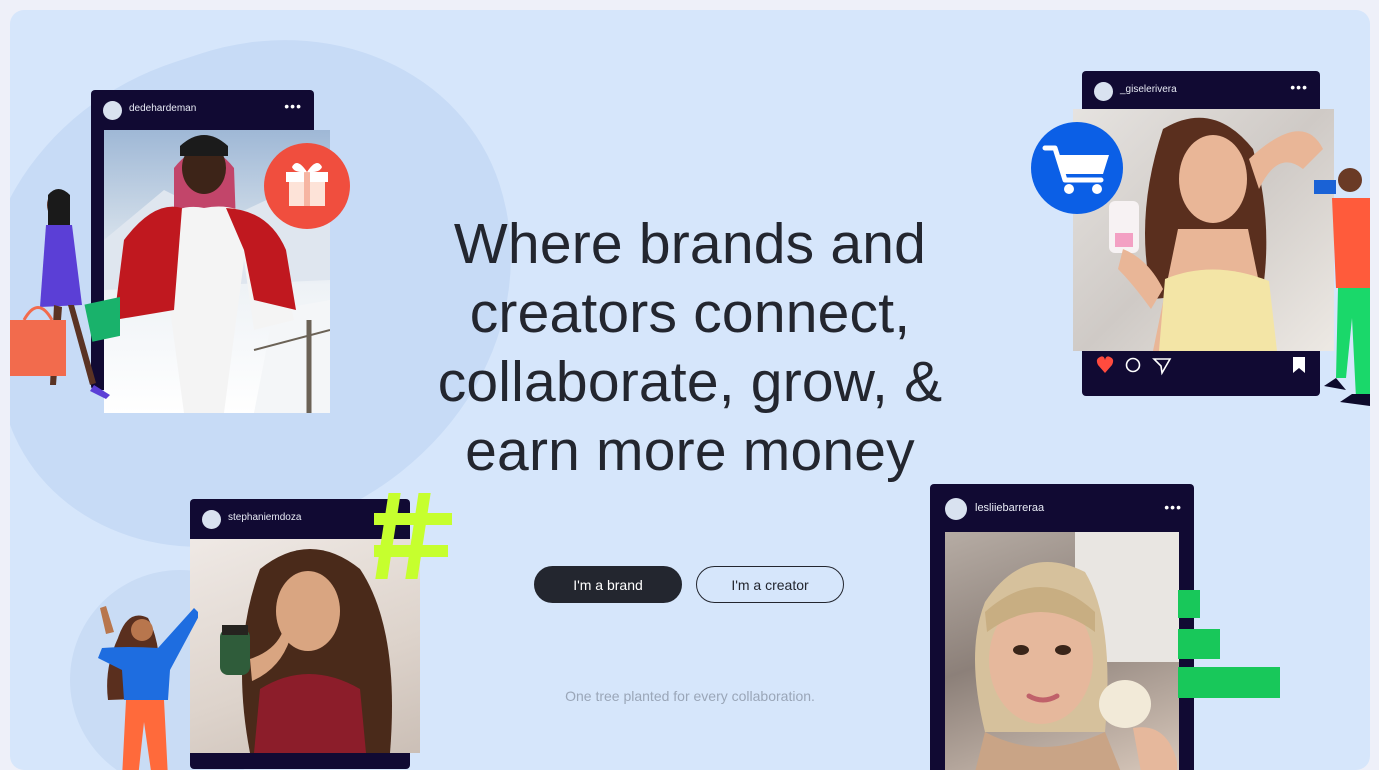 This screenshot has height=770, width=1379. Describe the element at coordinates (1299, 365) in the screenshot. I see `bookmark-icon` at that location.